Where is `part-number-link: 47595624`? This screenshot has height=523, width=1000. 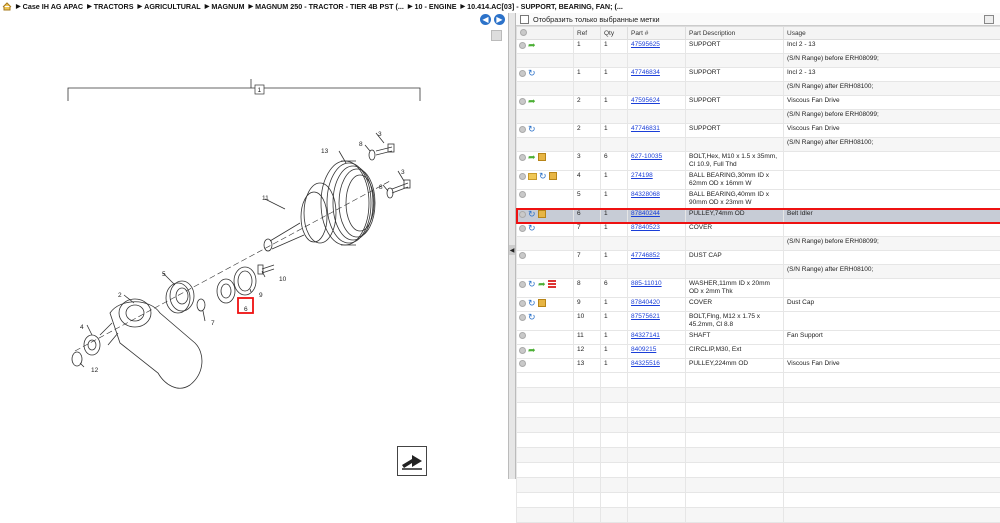
part-number-link: 47595624 is located at coordinates (645, 100).